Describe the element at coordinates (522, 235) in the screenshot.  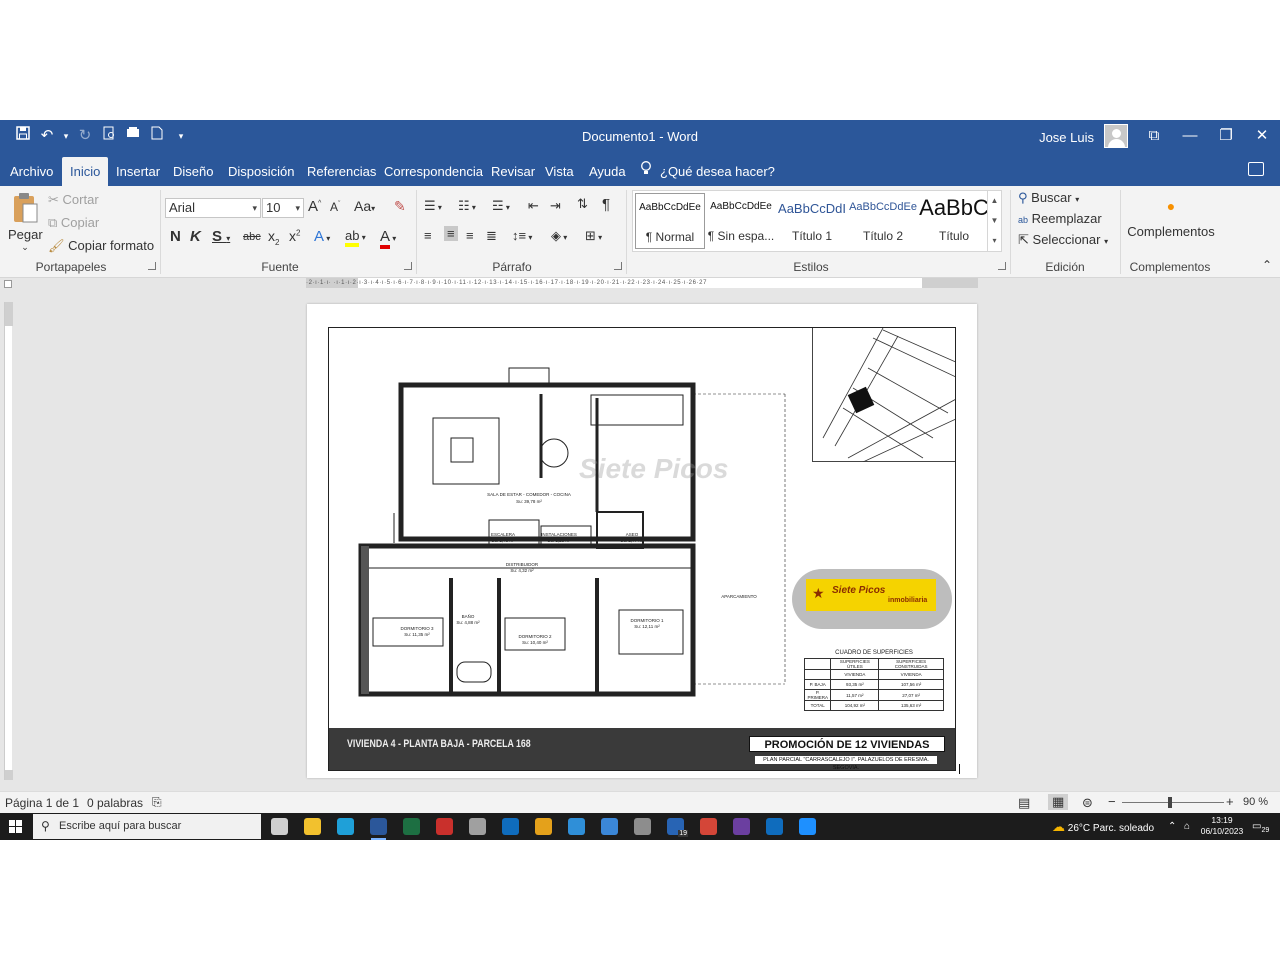
I see `line-spacing-icon: ↕≡ ▾` at that location.